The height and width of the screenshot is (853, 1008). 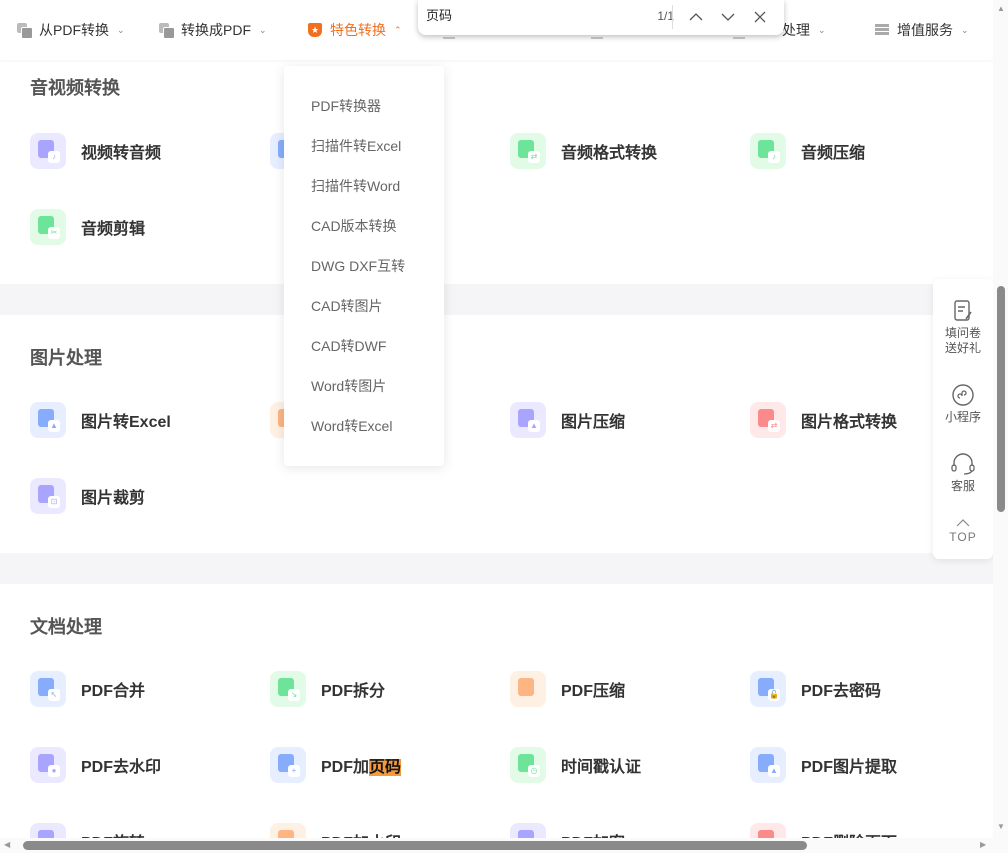 I want to click on tool-pdf-remove-password: 🔓 PDF去密码, so click(x=815, y=689).